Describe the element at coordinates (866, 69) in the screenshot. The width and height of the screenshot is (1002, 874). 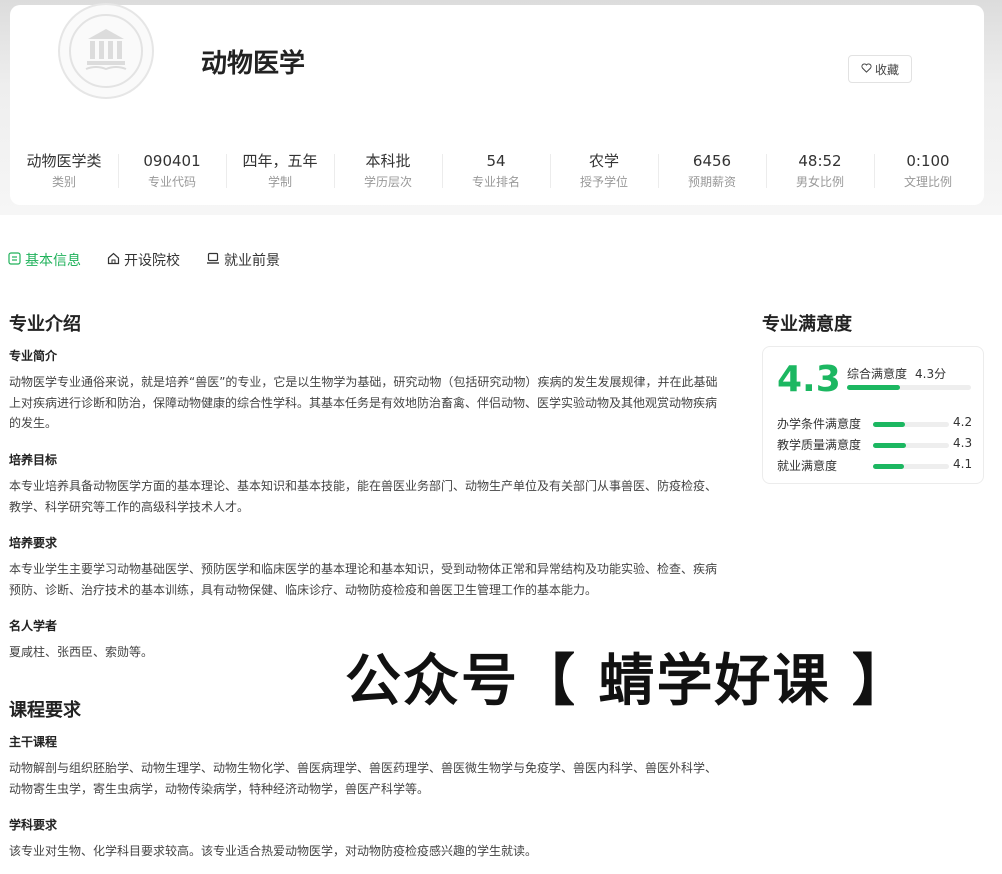
I see `heart-icon` at that location.